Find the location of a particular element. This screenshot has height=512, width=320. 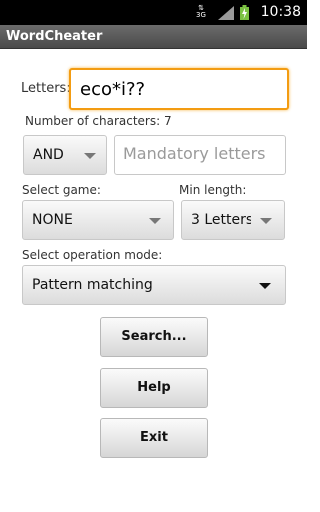

exit-button: Exit is located at coordinates (154, 438).